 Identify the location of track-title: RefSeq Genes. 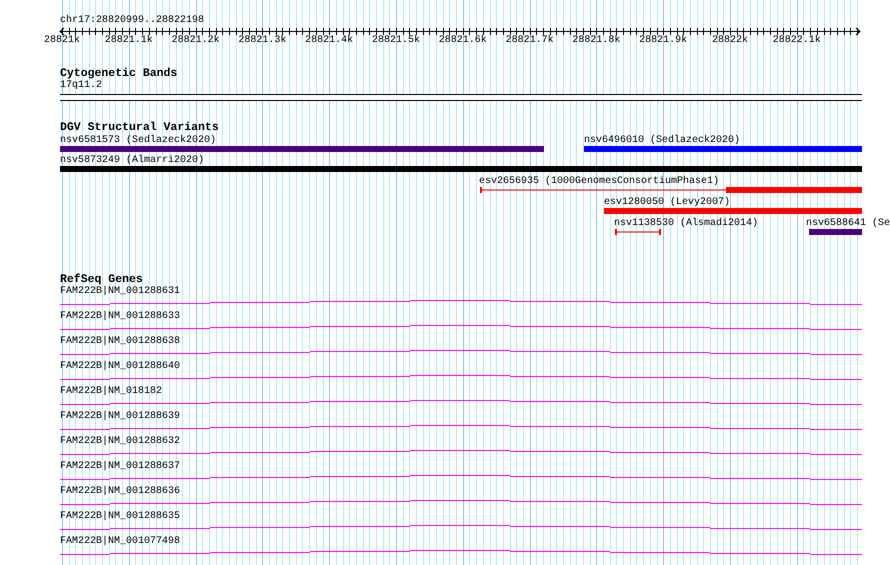
(101, 280).